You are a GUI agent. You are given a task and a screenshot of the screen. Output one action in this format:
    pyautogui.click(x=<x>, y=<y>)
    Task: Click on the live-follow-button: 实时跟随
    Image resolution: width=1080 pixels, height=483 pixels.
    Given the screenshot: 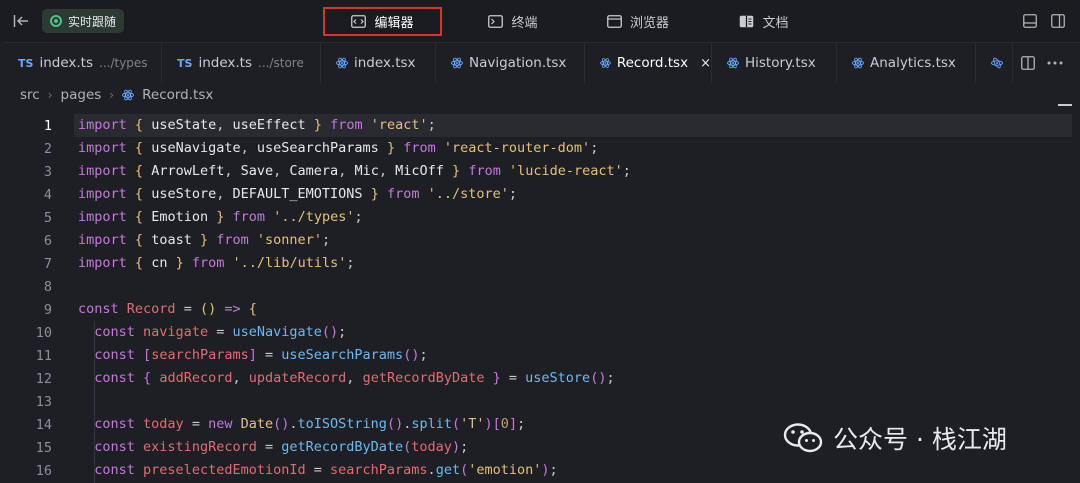 What is the action you would take?
    pyautogui.click(x=83, y=21)
    